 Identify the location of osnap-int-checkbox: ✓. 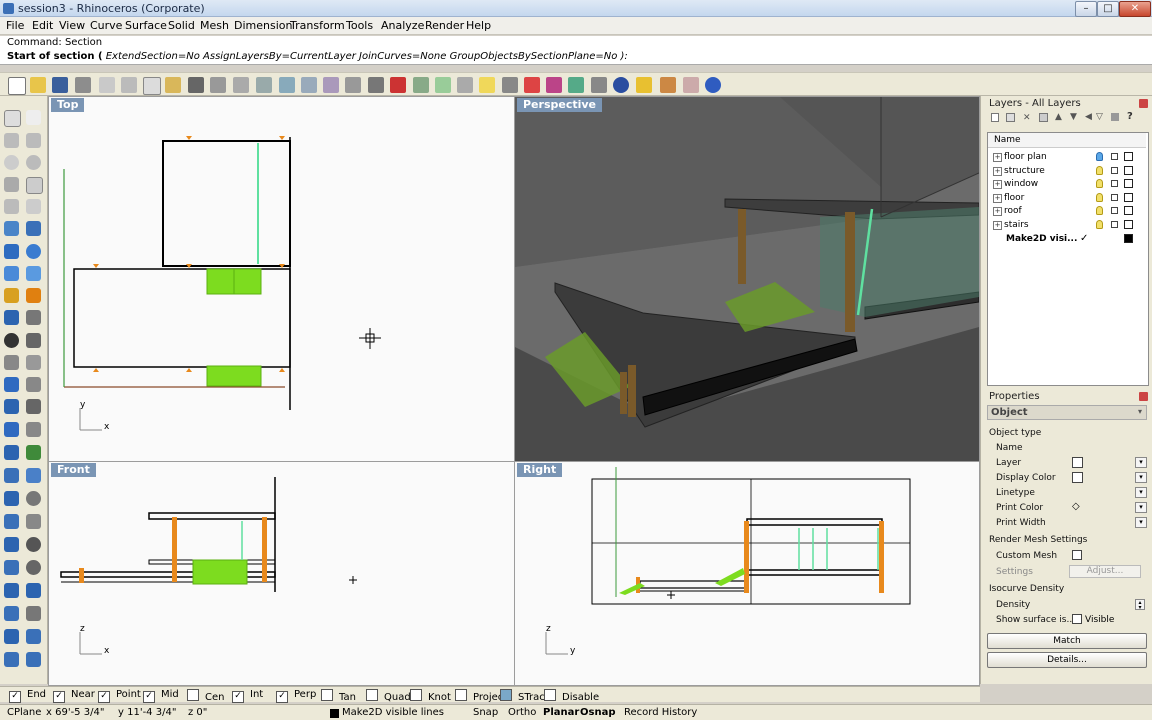
(238, 697).